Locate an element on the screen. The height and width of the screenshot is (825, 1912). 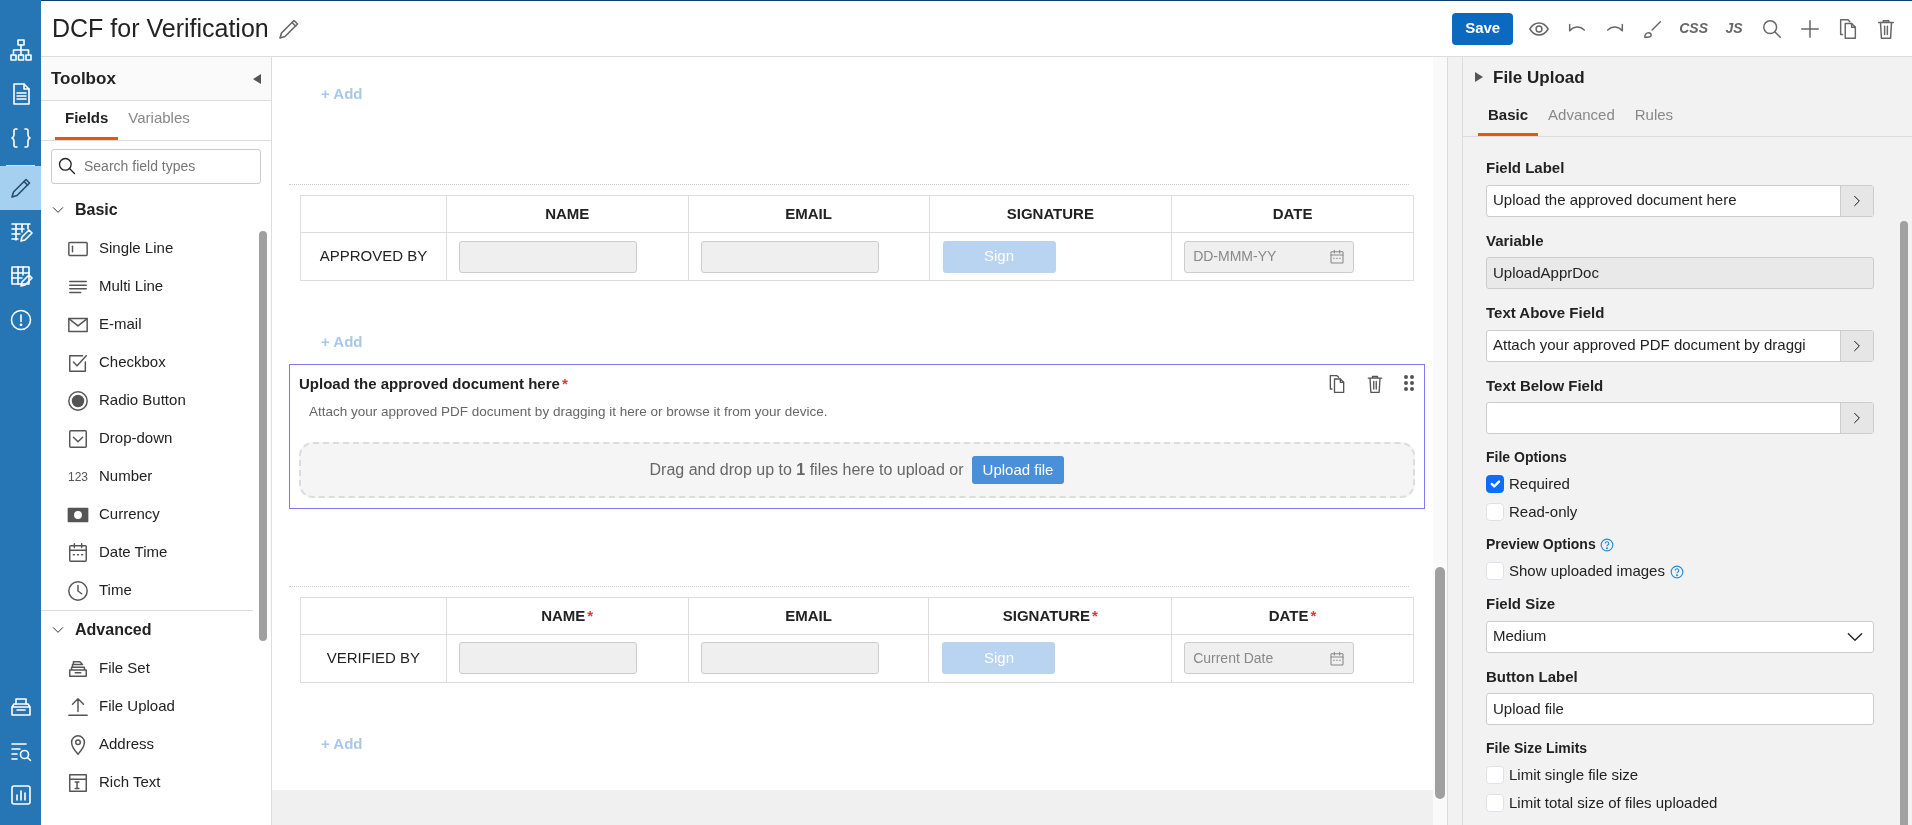
field-label: File Options is located at coordinates (1526, 457).